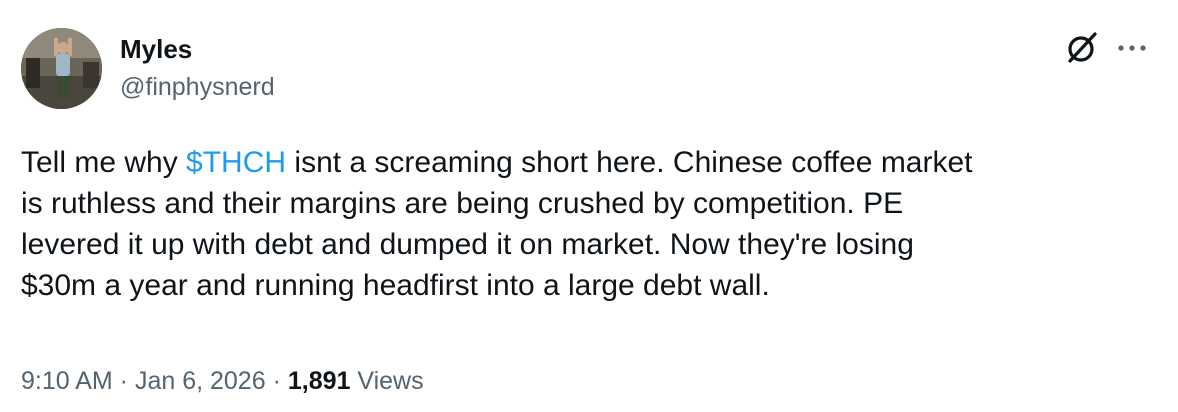  I want to click on tweet-text-start: Tell me why, so click(104, 162).